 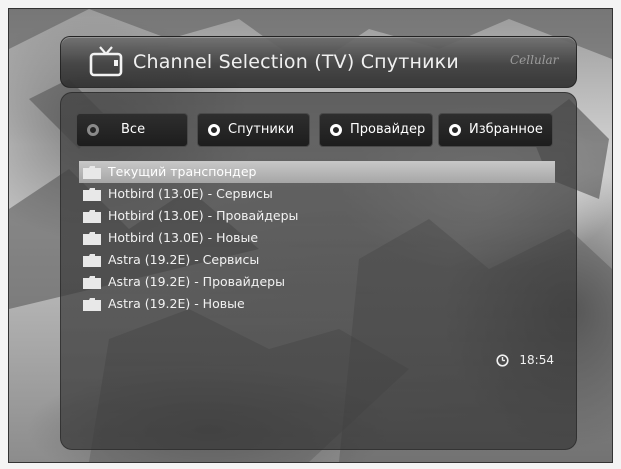 I want to click on list-item-label: Hotbird (13.0E) - Новые, so click(x=183, y=237).